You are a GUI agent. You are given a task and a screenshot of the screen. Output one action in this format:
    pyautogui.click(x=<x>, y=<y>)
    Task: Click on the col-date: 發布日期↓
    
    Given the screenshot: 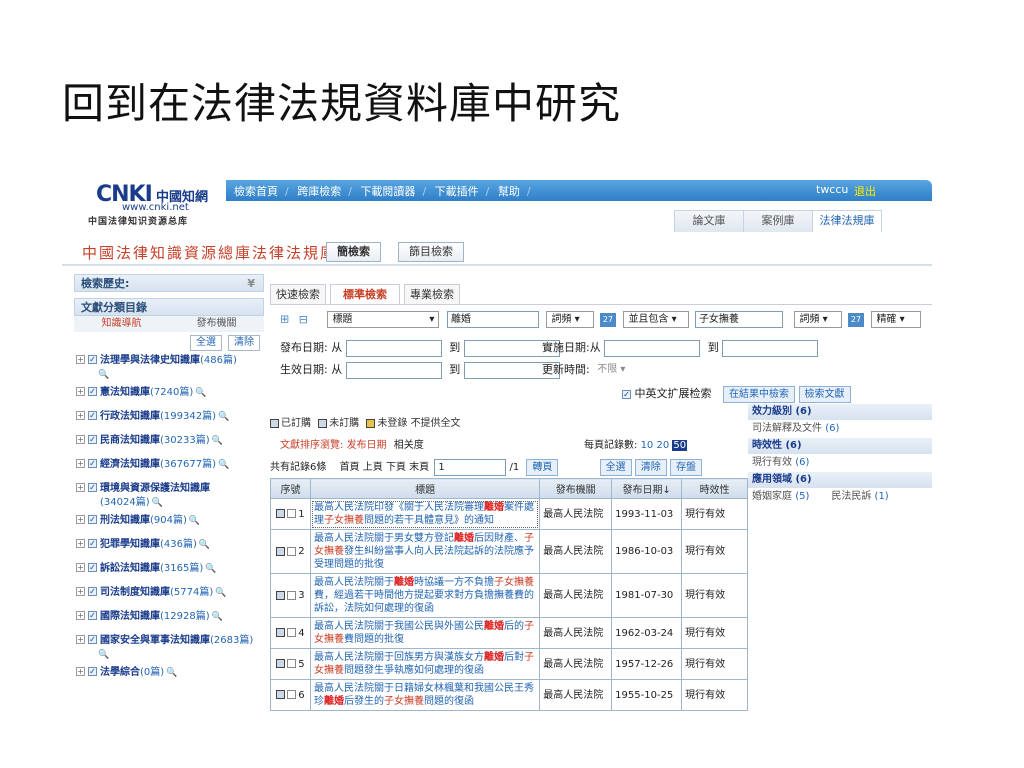 What is the action you would take?
    pyautogui.click(x=647, y=488)
    